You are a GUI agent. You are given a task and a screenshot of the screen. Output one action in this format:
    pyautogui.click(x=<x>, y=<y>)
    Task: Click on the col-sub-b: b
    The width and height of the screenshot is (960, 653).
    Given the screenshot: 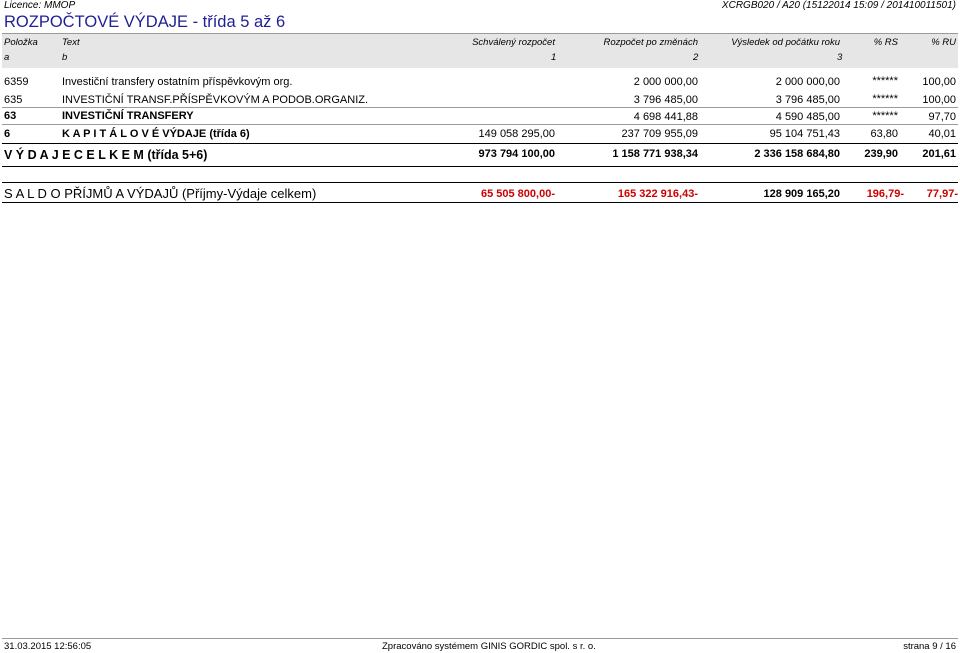 What is the action you would take?
    pyautogui.click(x=65, y=57)
    